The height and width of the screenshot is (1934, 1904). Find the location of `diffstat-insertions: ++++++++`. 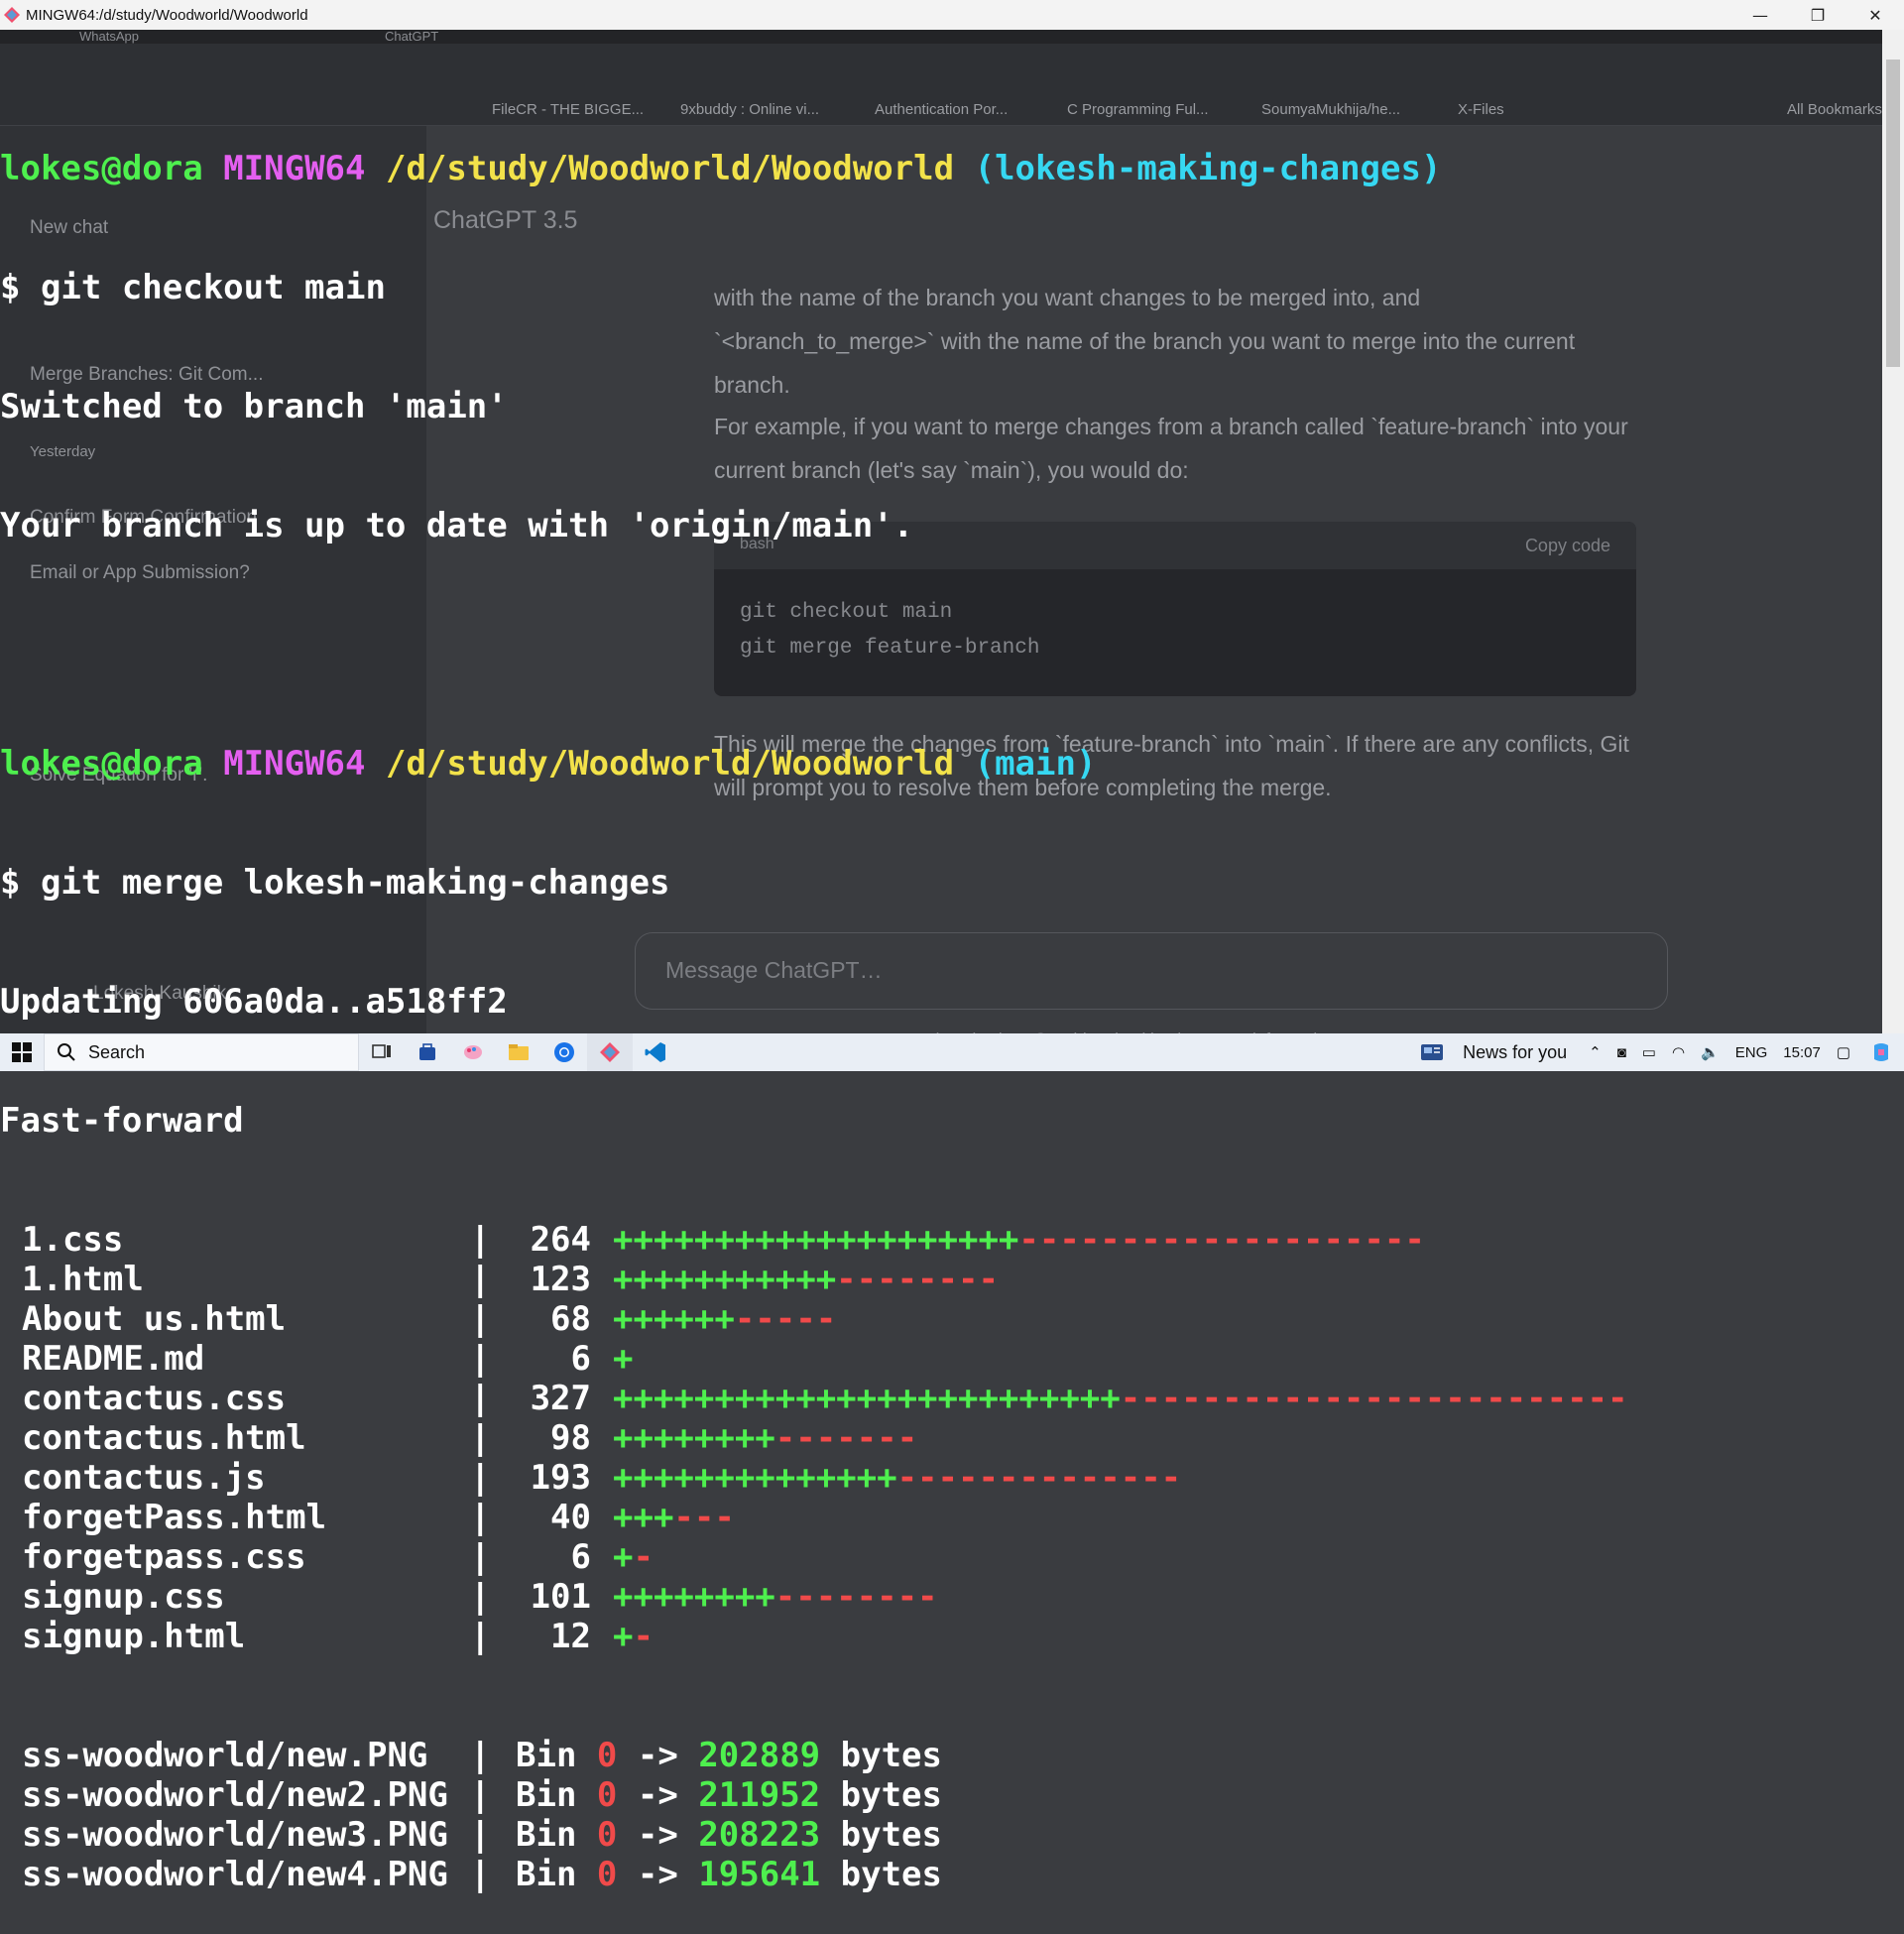

diffstat-insertions: ++++++++ is located at coordinates (694, 1438).